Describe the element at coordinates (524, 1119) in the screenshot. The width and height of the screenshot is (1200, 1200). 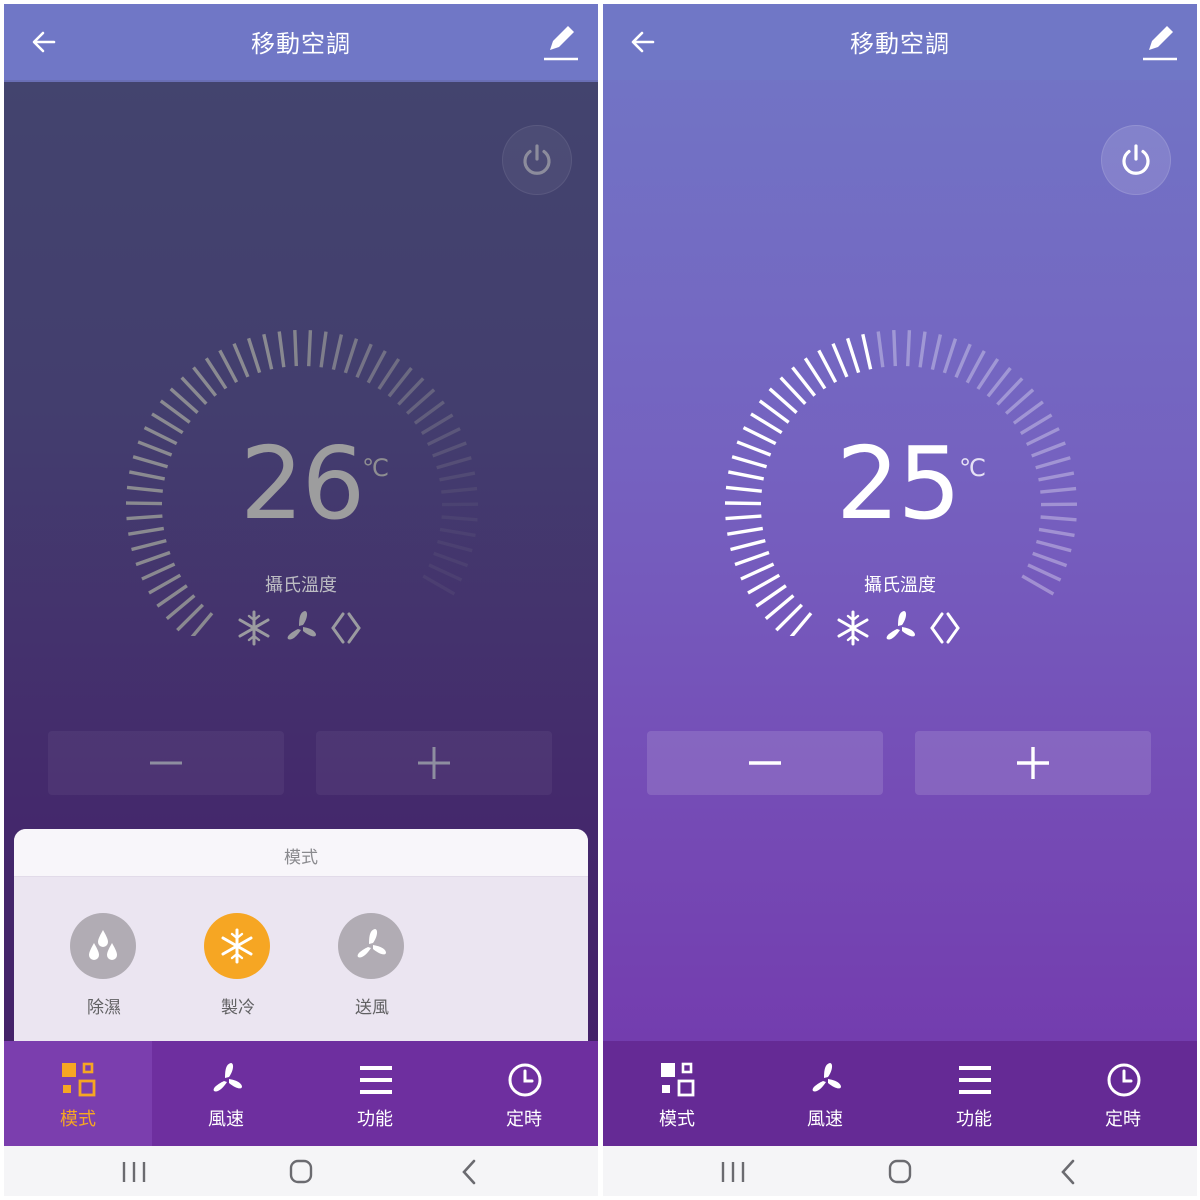
I see `nav-label: 定時` at that location.